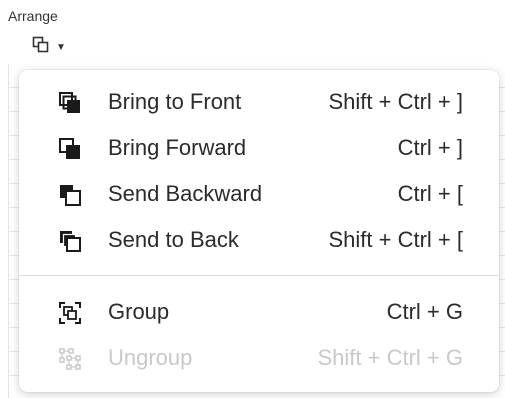  Describe the element at coordinates (185, 193) in the screenshot. I see `menu-item-label: Send Backward` at that location.